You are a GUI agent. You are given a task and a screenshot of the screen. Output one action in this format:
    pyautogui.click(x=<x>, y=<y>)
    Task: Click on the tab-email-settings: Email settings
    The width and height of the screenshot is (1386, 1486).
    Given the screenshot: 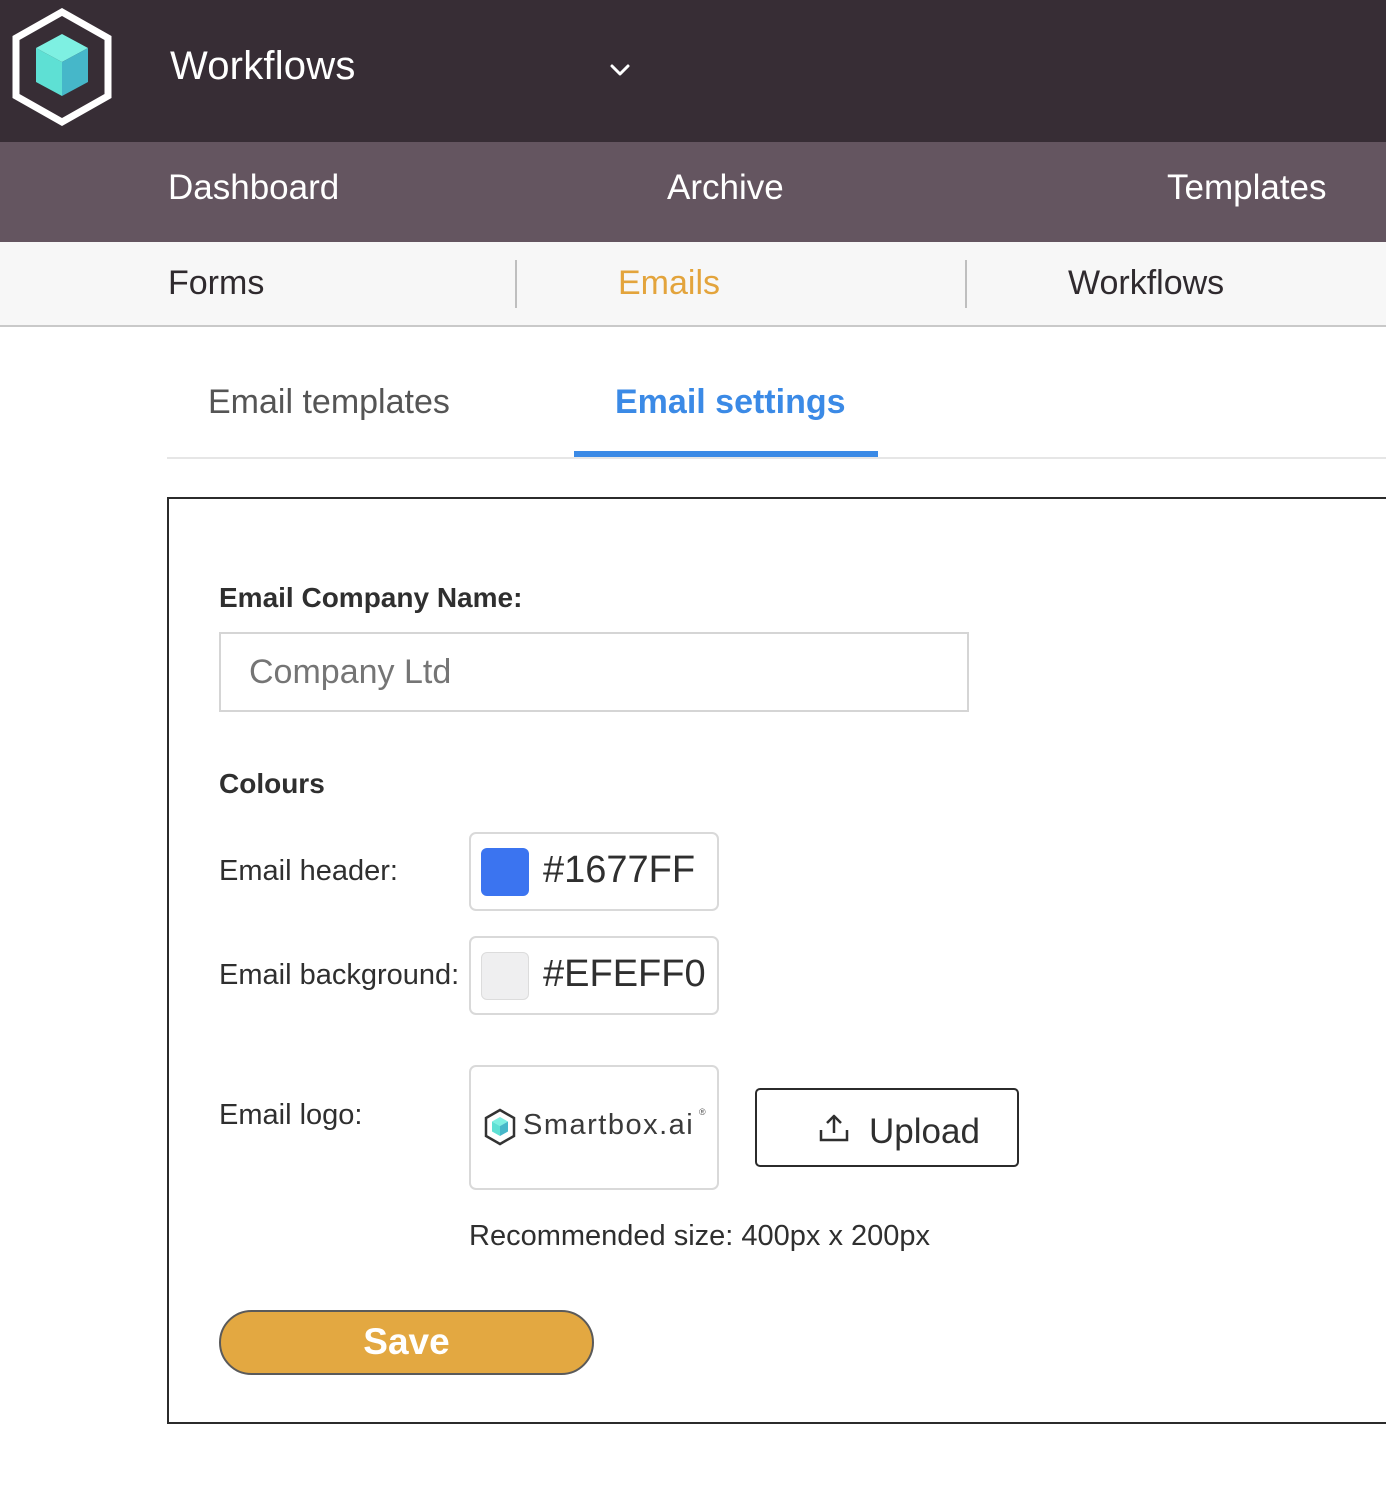 What is the action you would take?
    pyautogui.click(x=730, y=402)
    